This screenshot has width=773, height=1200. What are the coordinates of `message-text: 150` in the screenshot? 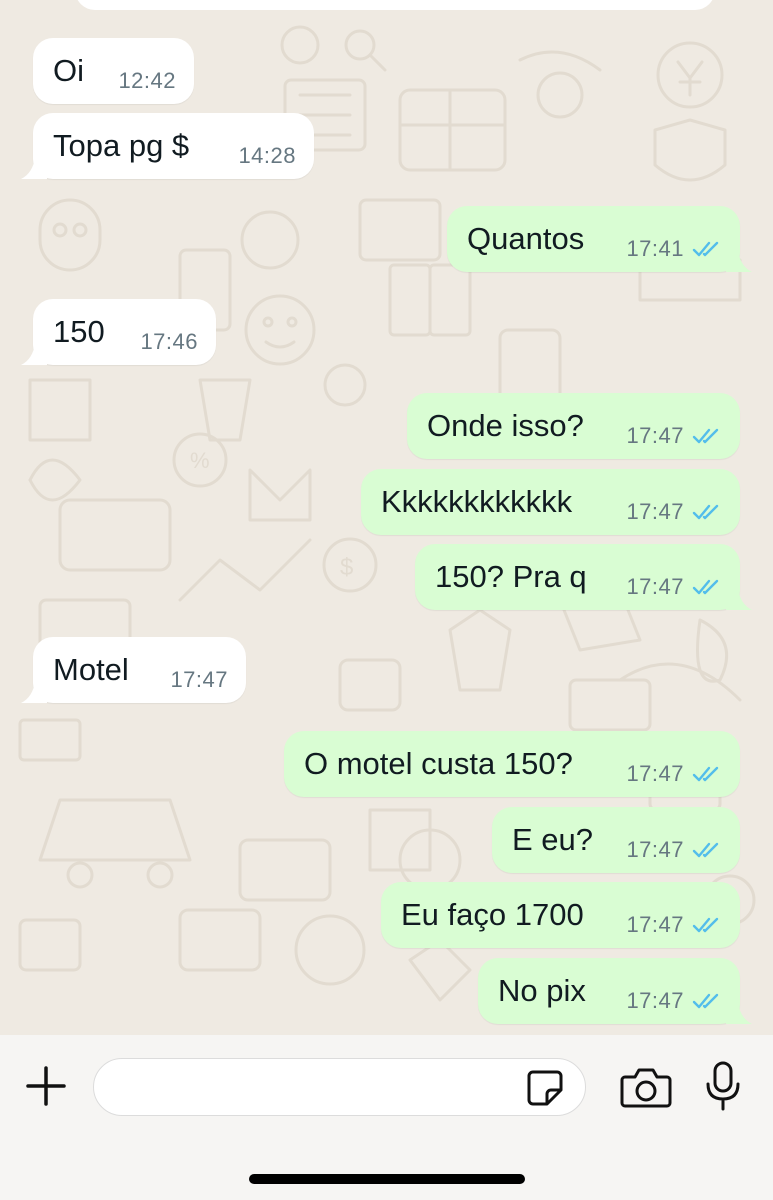 It's located at (79, 331).